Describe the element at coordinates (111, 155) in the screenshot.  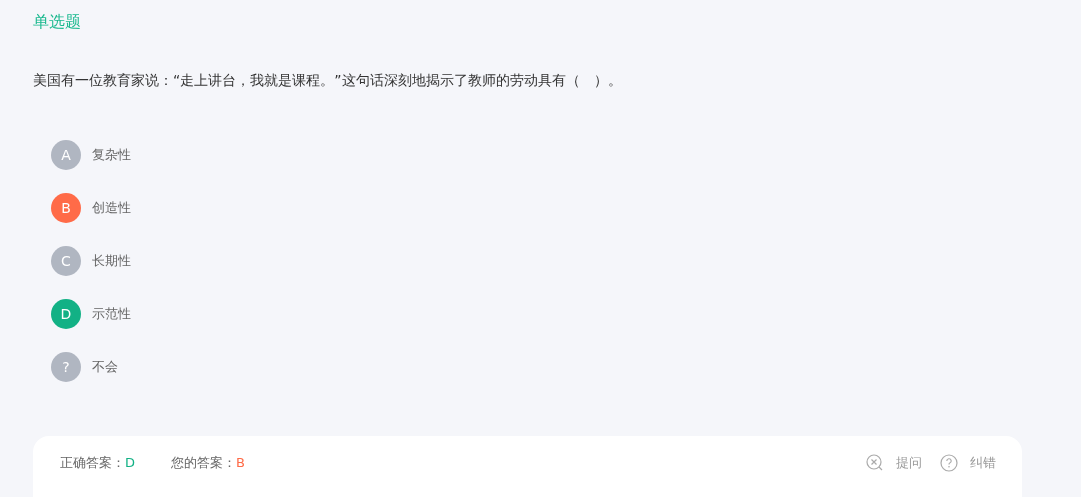
I see `option-text: 复杂性` at that location.